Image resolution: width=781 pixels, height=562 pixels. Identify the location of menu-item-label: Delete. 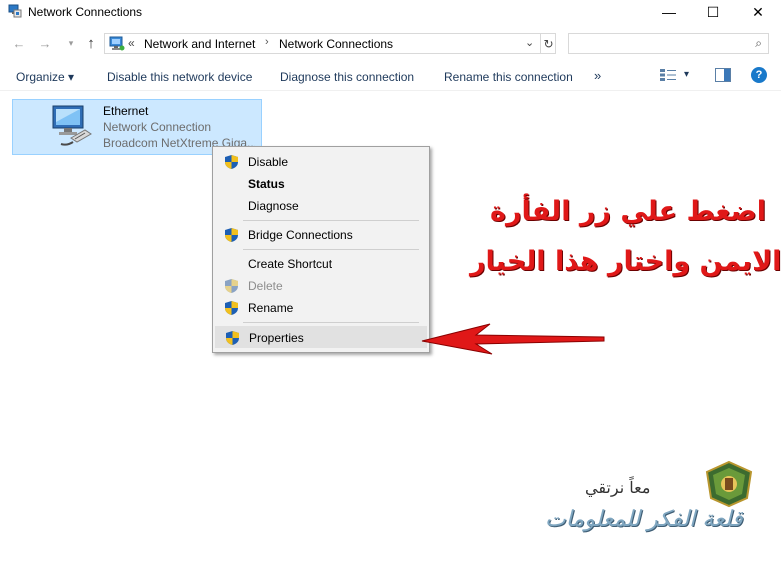
(265, 286).